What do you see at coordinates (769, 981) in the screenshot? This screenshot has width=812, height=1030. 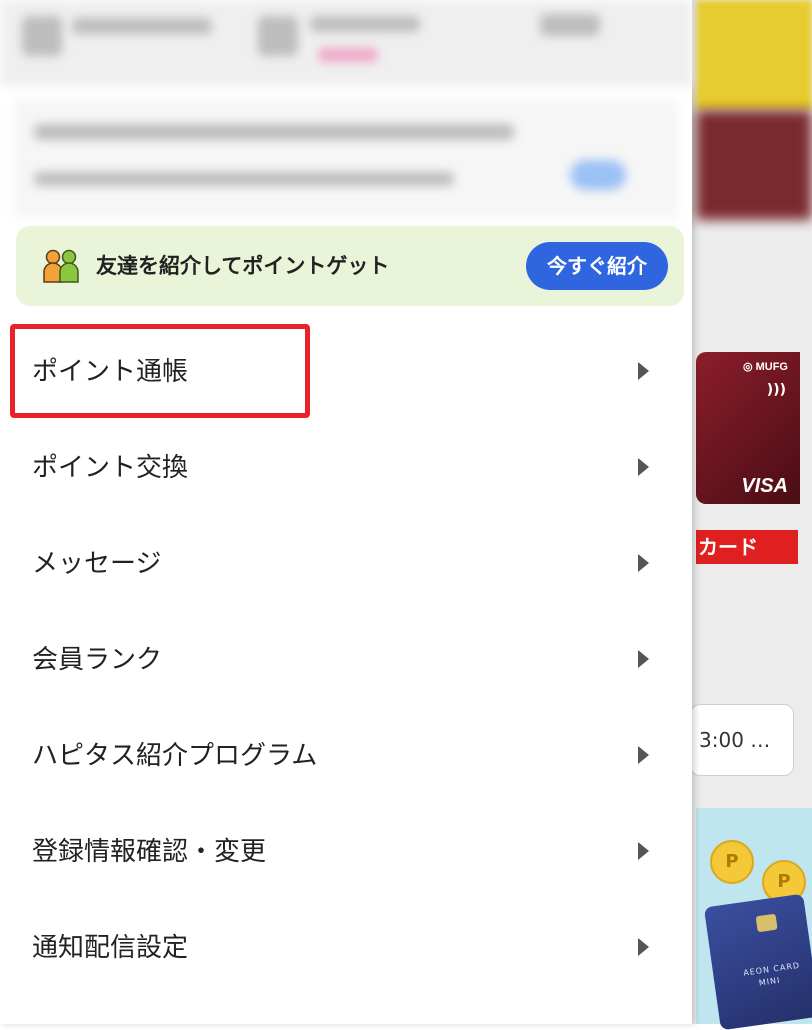 I see `aeon-card-subtext: MINI` at bounding box center [769, 981].